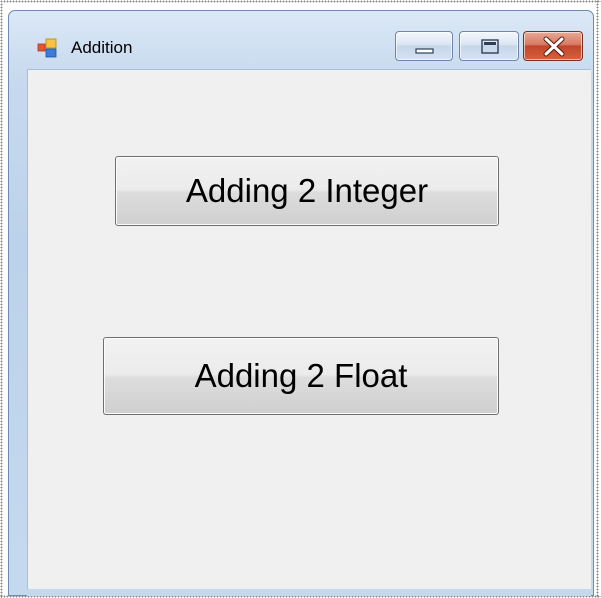 The image size is (601, 598). Describe the element at coordinates (597, 299) in the screenshot. I see `dotted-edge-right` at that location.